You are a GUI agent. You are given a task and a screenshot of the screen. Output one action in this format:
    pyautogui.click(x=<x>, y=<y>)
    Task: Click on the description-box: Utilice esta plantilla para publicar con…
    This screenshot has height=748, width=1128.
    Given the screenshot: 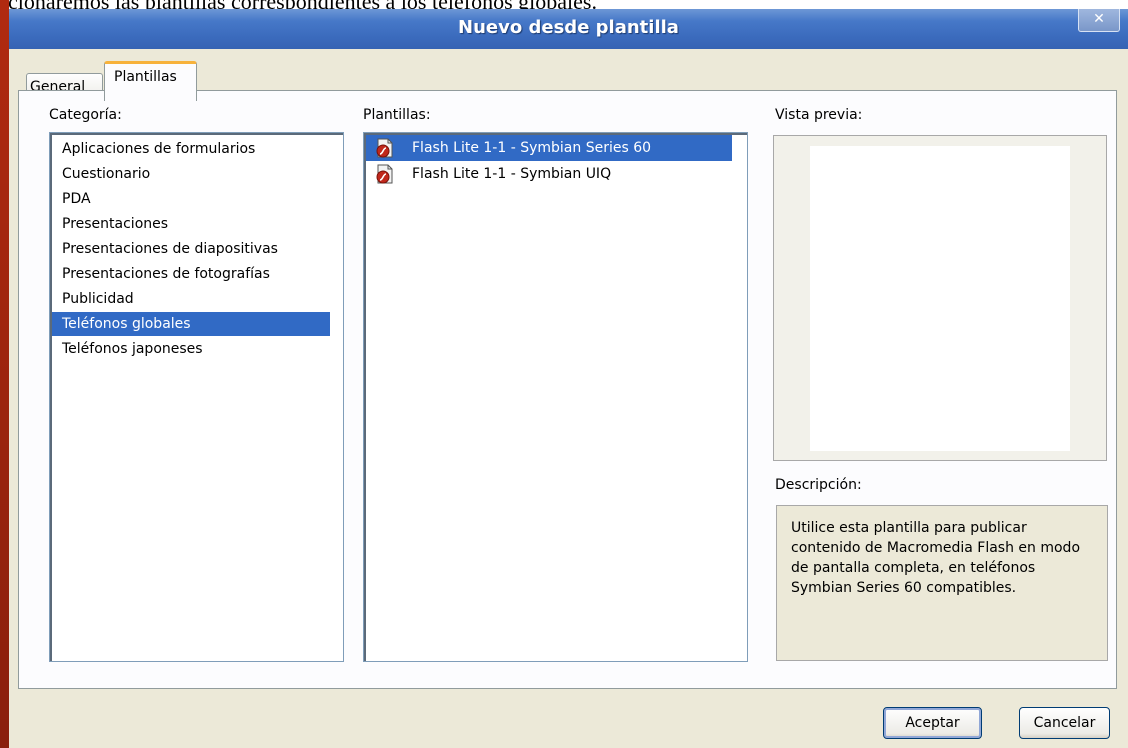 What is the action you would take?
    pyautogui.click(x=942, y=583)
    